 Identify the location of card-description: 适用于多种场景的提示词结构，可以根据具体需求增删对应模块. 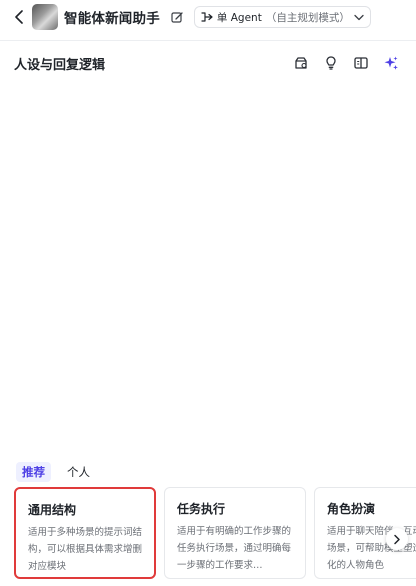
(85, 549).